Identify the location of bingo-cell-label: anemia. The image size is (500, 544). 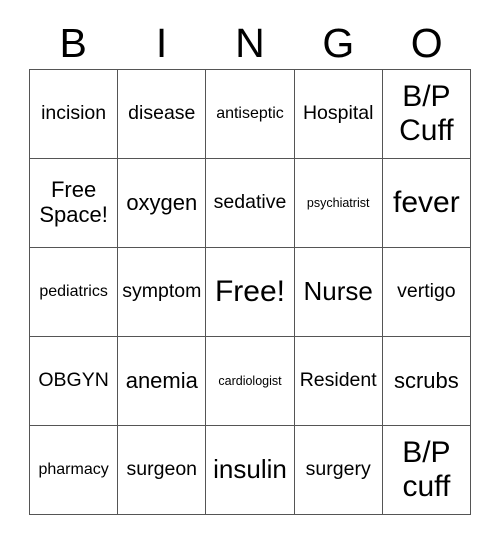
(161, 380).